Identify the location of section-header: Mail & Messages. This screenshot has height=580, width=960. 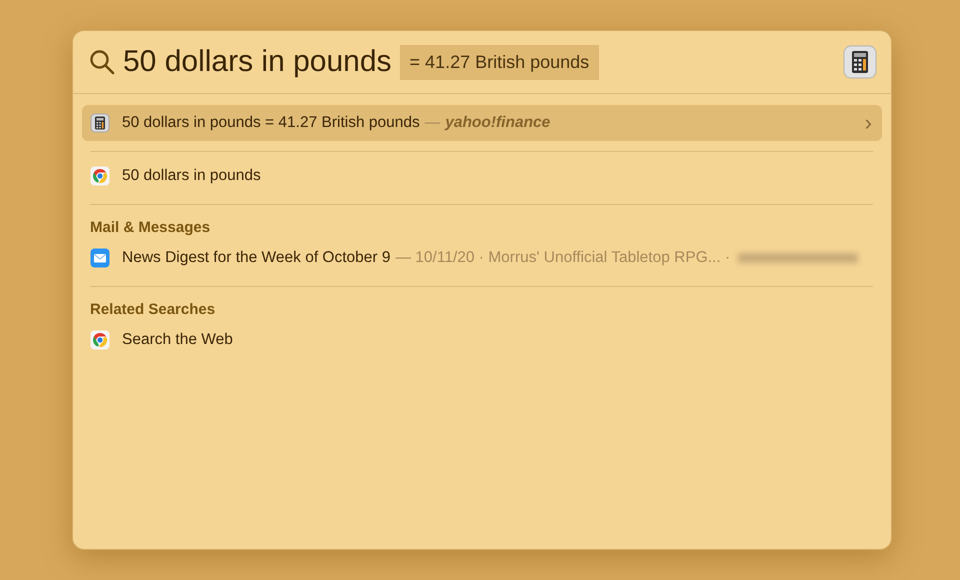
(150, 228).